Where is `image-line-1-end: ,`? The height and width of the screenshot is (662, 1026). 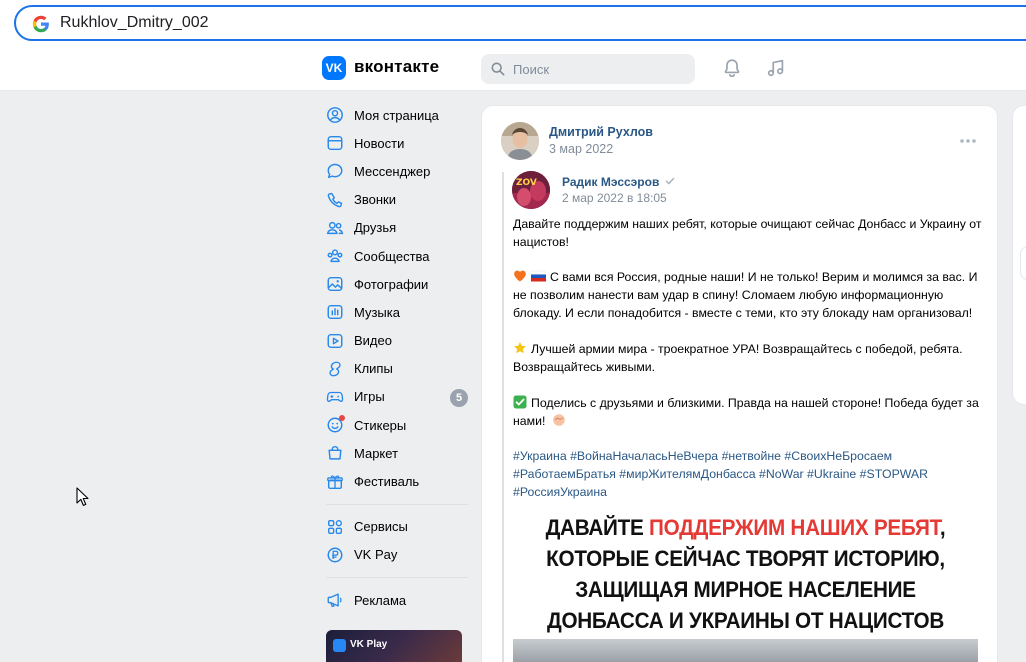 image-line-1-end: , is located at coordinates (942, 527).